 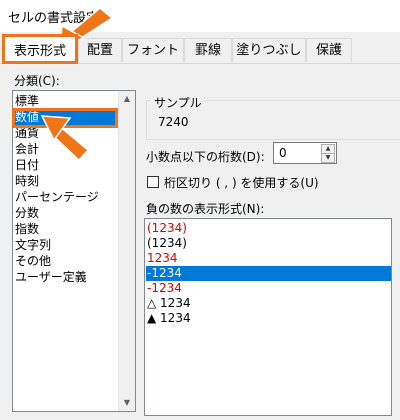 What do you see at coordinates (57, 197) in the screenshot?
I see `category-item: パーセンテージ` at bounding box center [57, 197].